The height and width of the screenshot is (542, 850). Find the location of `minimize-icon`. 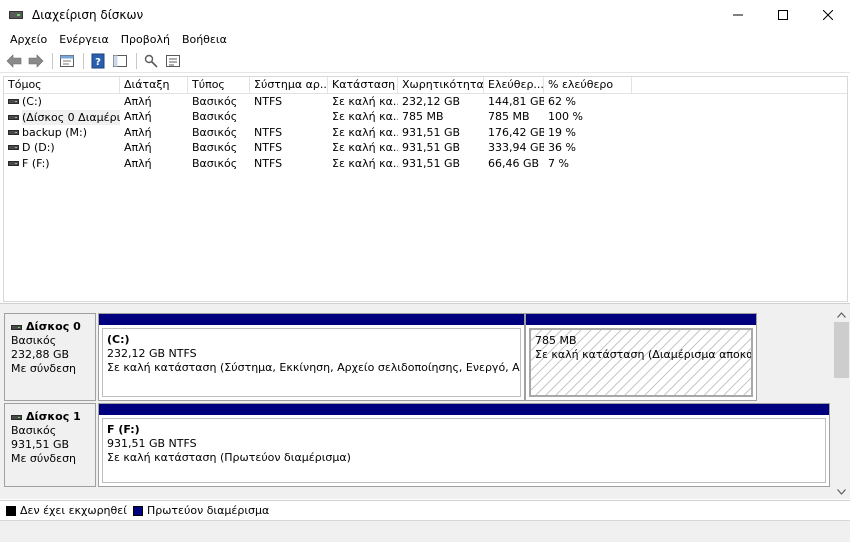

minimize-icon is located at coordinates (737, 15).